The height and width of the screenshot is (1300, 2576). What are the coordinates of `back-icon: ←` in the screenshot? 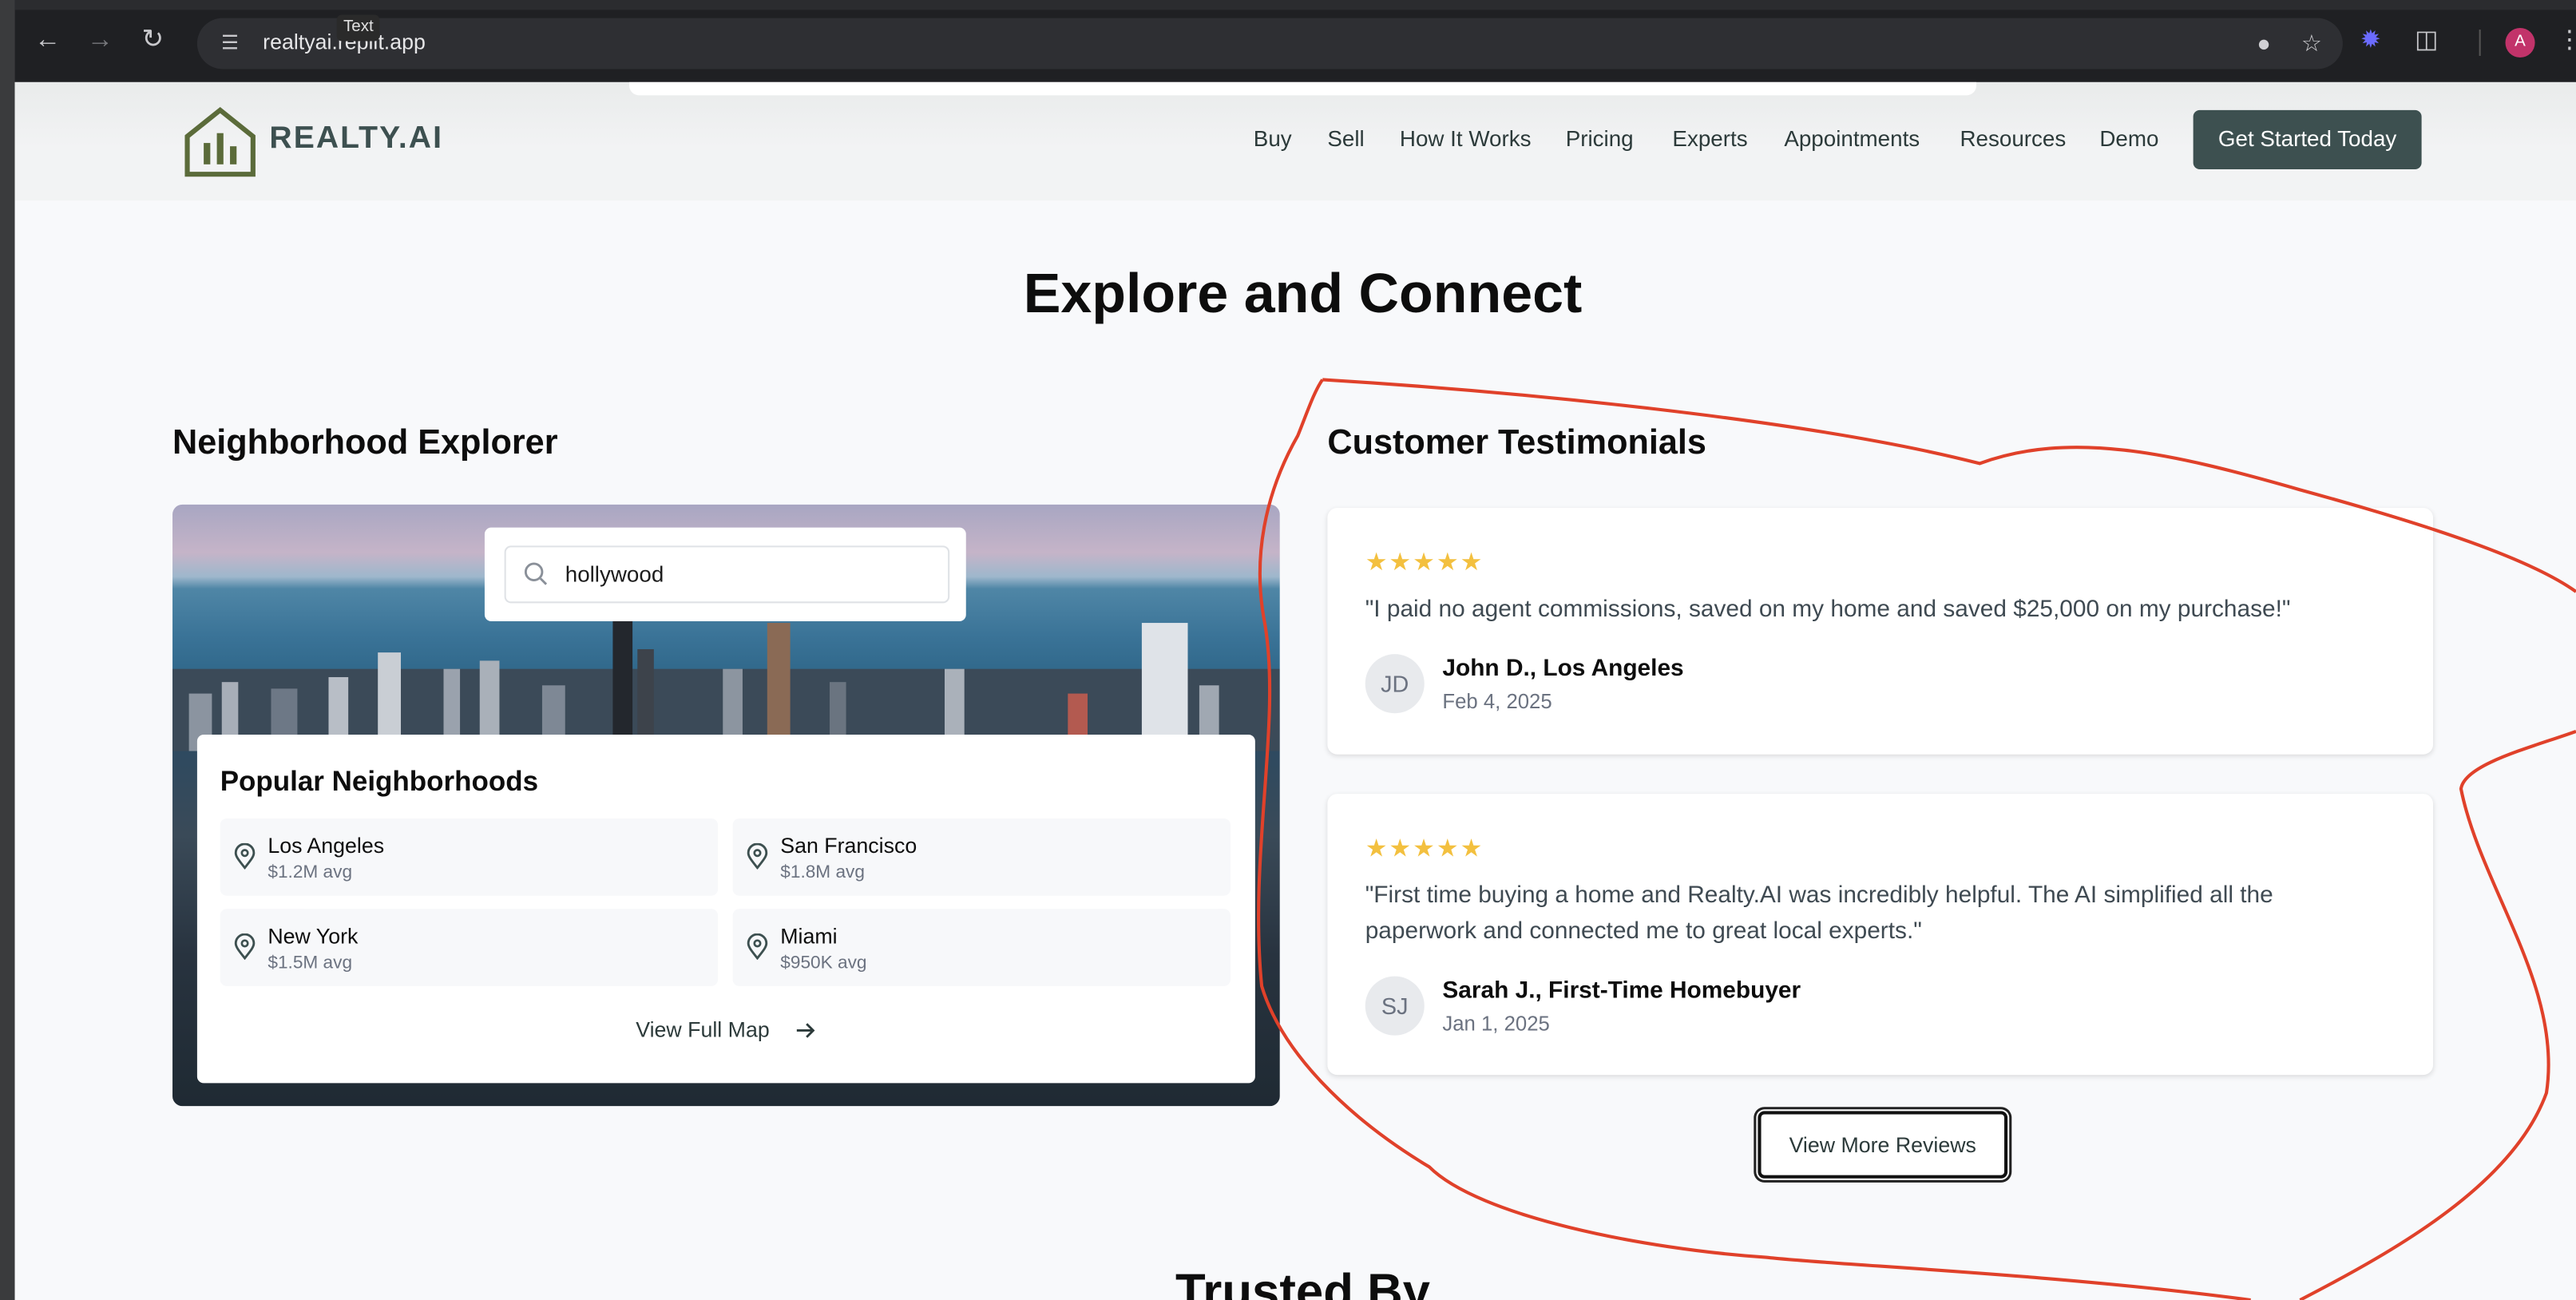 It's located at (47, 41).